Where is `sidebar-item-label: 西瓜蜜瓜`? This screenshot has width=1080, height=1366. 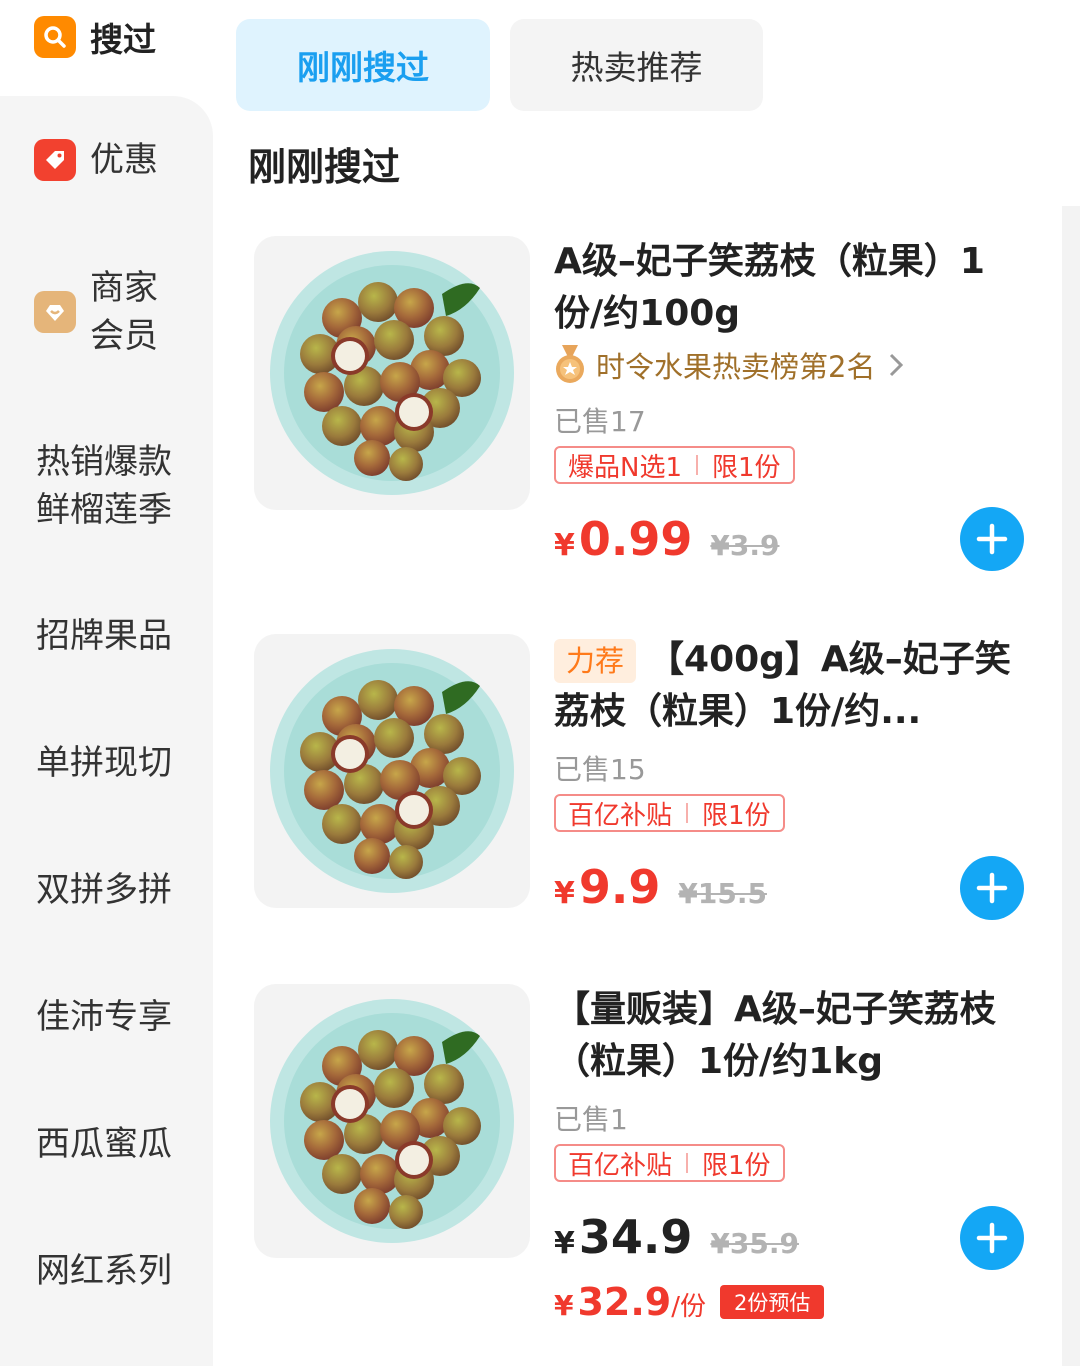
sidebar-item-label: 西瓜蜜瓜 is located at coordinates (104, 1144).